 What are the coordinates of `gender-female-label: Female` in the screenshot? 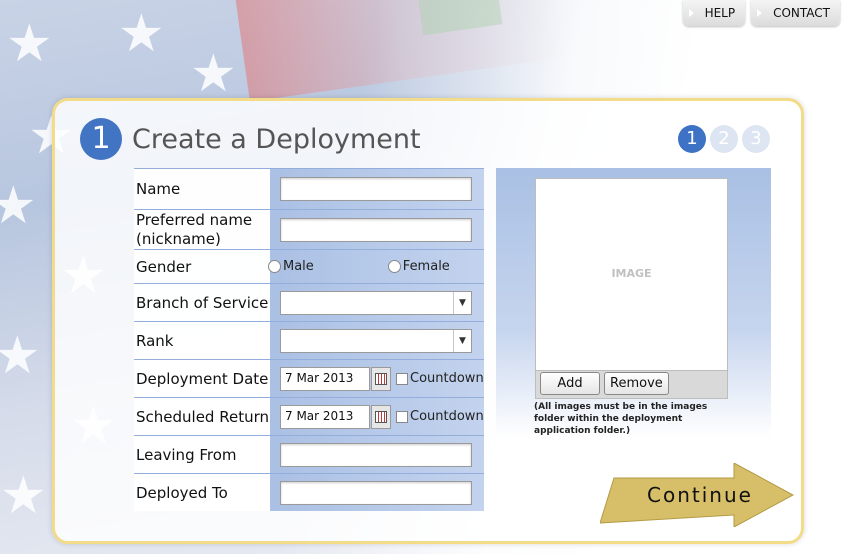 It's located at (426, 266).